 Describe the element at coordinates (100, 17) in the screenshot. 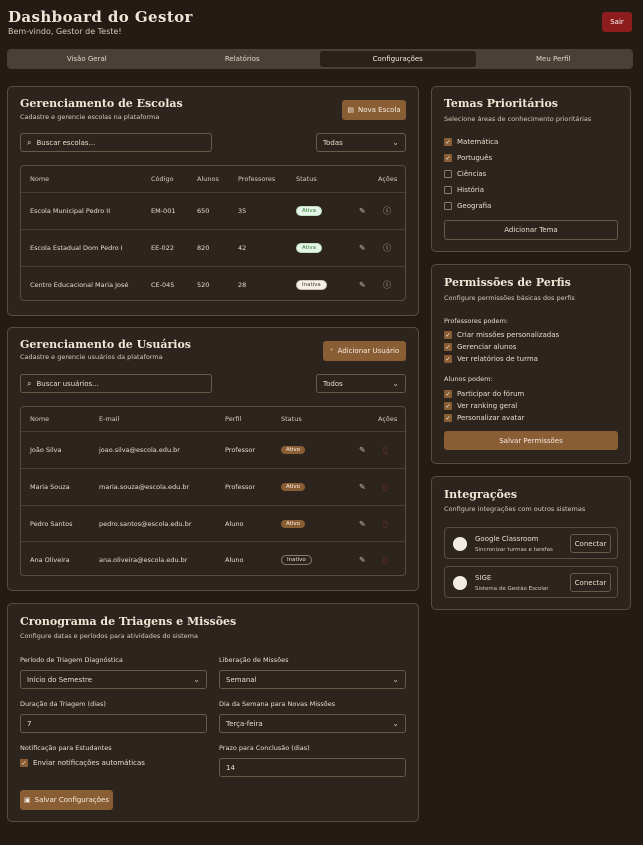

I see `page-title: Dashboard do Gestor` at that location.